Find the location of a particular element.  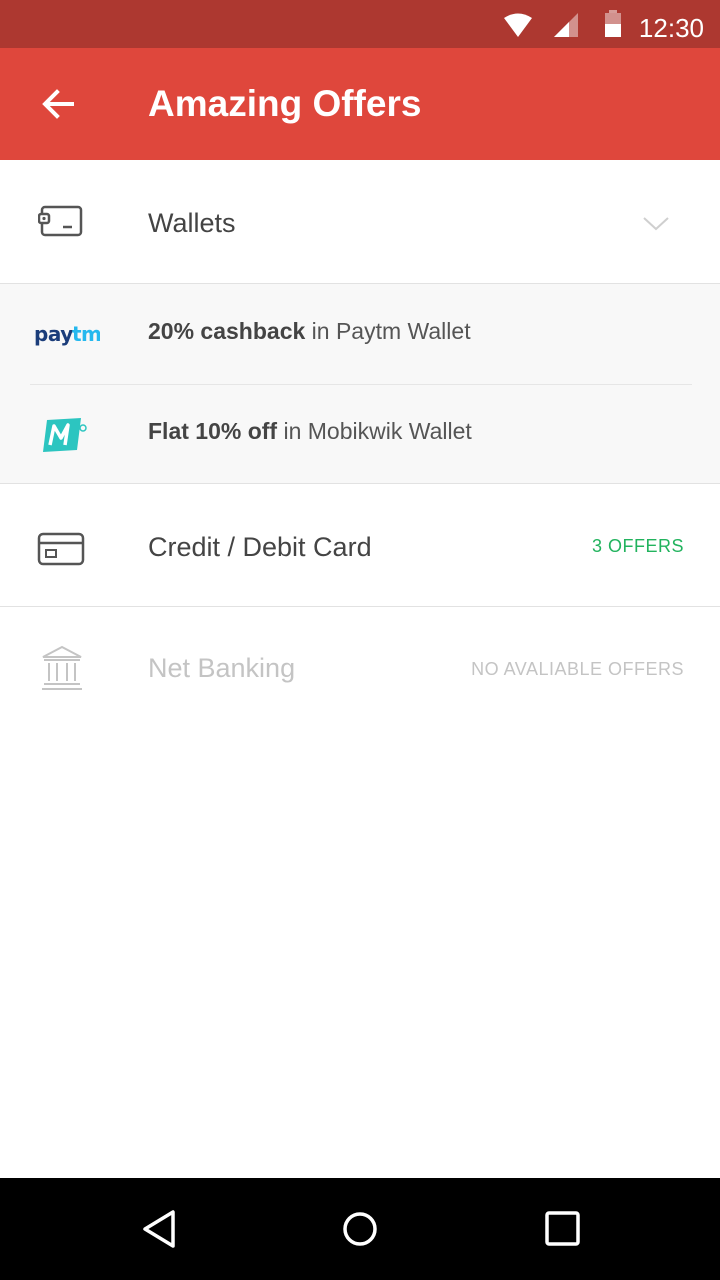

wallets-label: Wallets is located at coordinates (192, 223).